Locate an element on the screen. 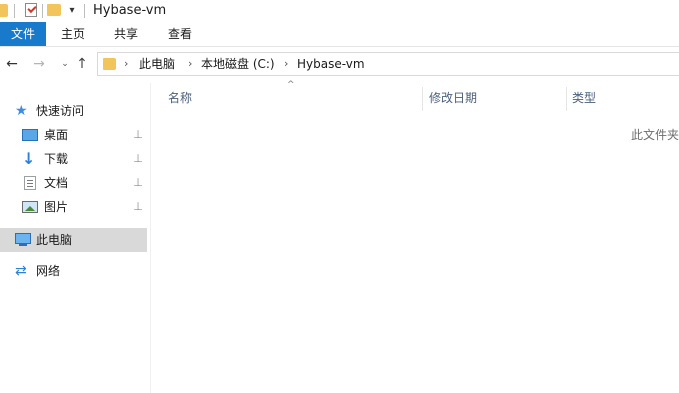 The height and width of the screenshot is (393, 679). customize-dropdown-icon: ▾ is located at coordinates (72, 11).